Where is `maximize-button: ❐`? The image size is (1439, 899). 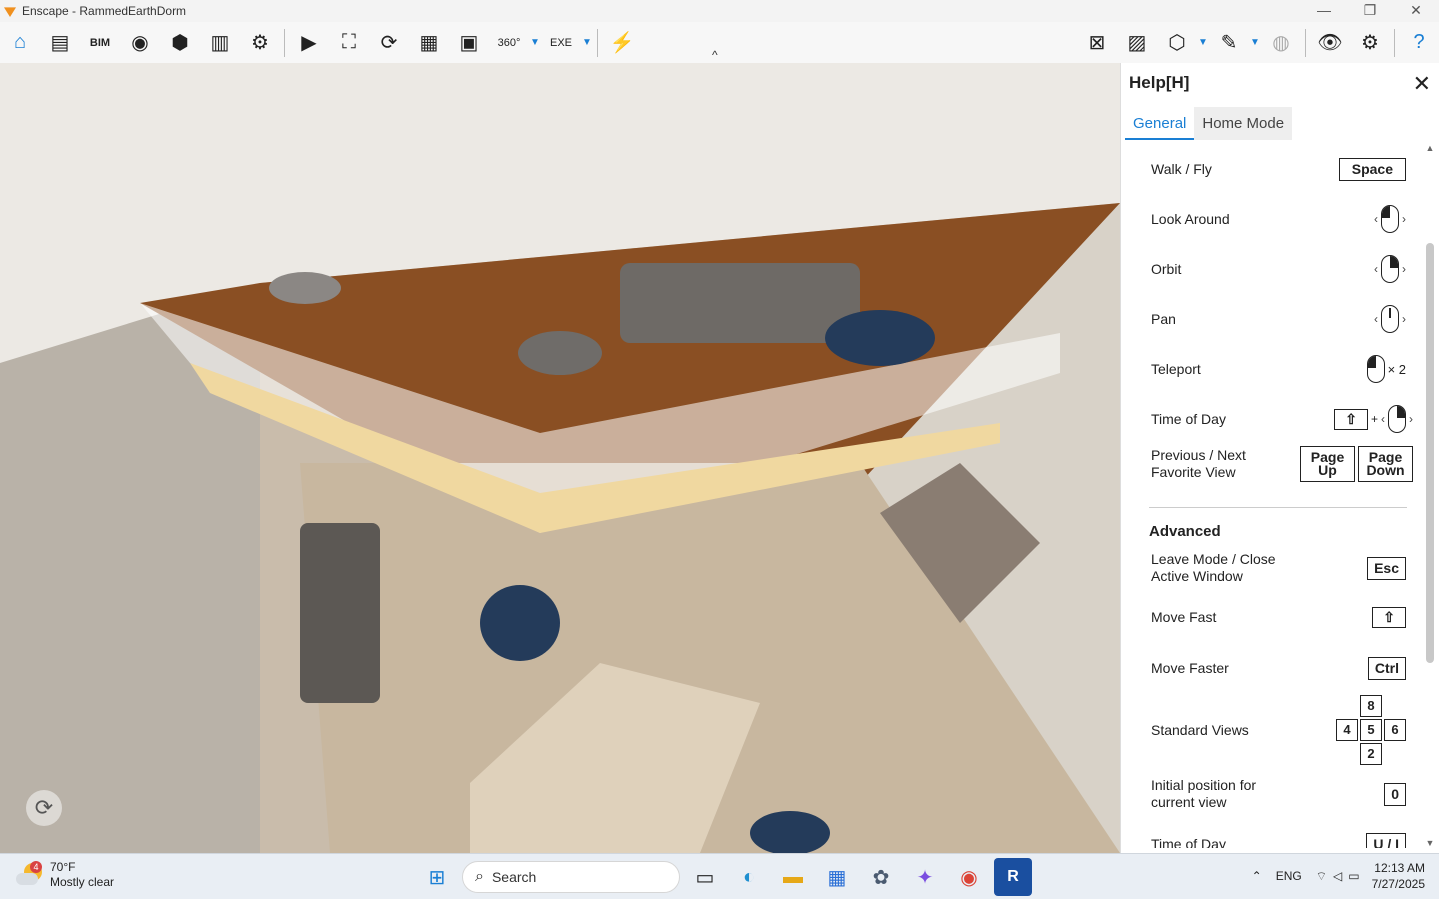
maximize-button: ❐ is located at coordinates (1370, 11).